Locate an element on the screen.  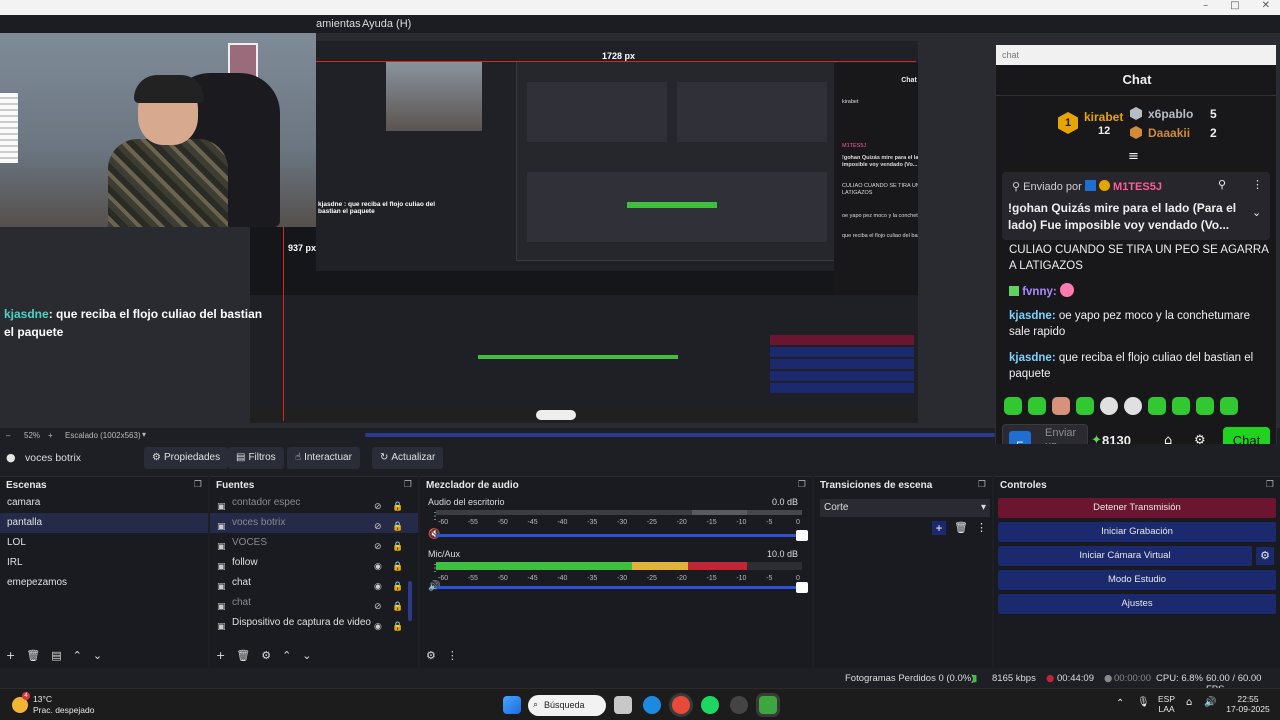
leaderboard-collapse-icon: ≡ is located at coordinates (1133, 156).